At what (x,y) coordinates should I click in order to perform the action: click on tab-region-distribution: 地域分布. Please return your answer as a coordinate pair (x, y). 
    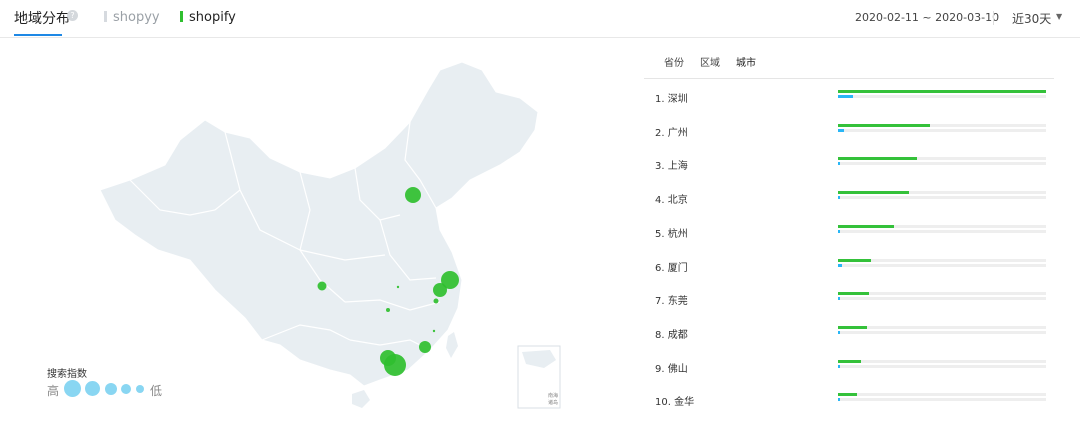
    Looking at the image, I should click on (42, 18).